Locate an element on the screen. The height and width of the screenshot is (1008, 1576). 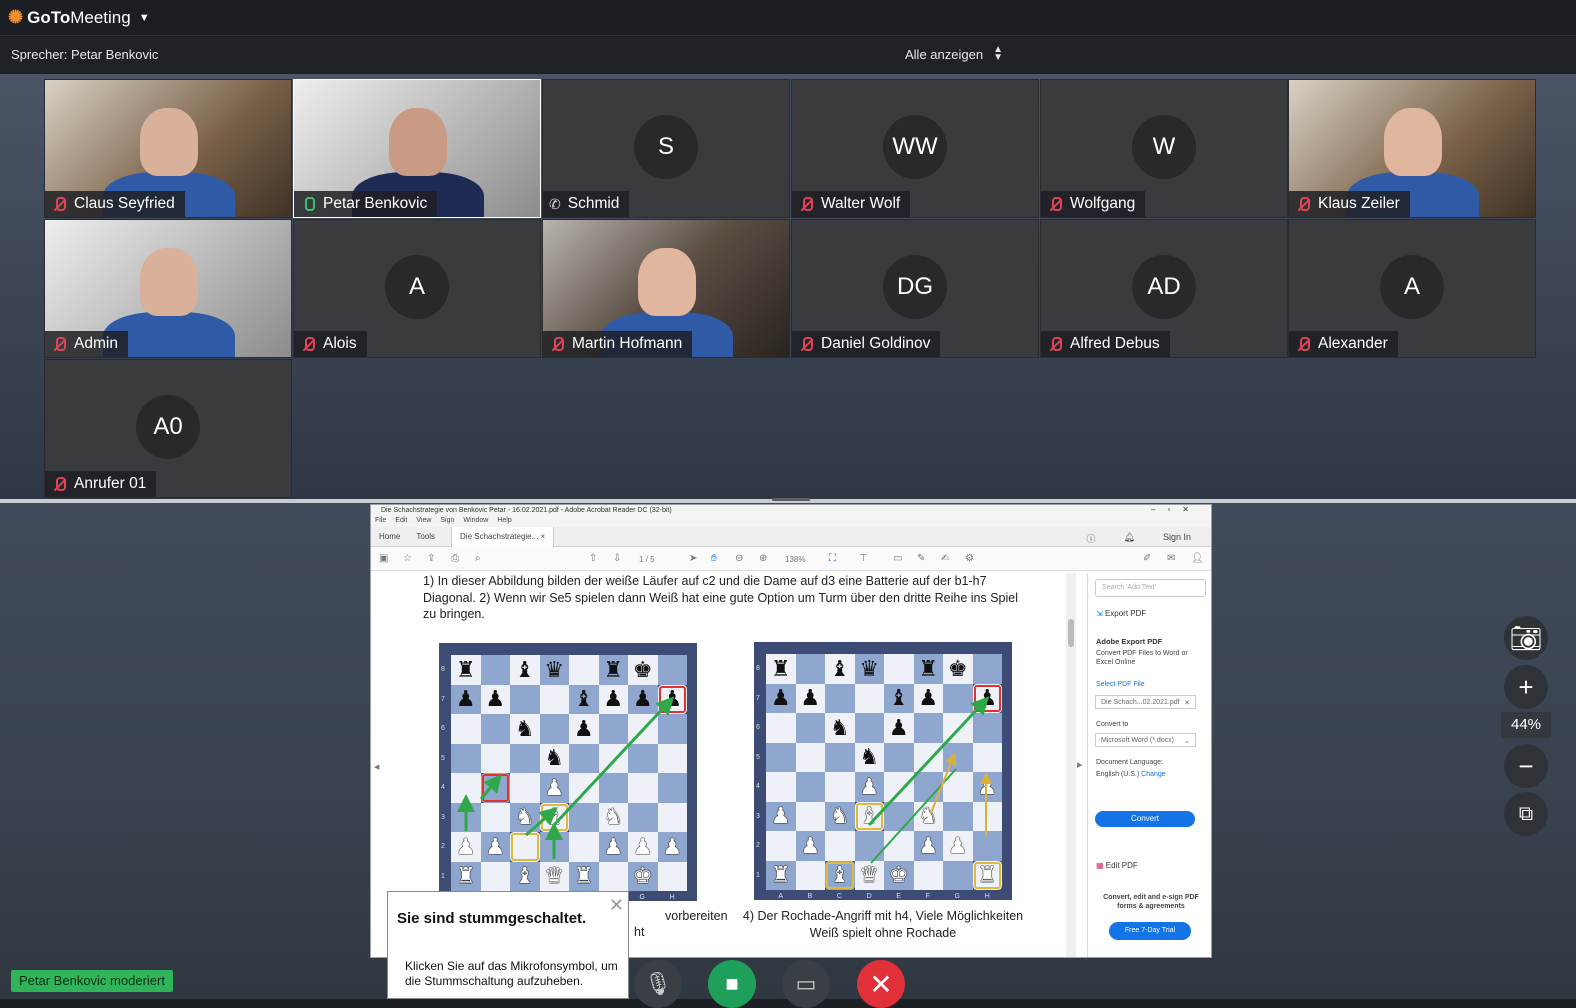
highlight-icon: ✎ is located at coordinates (921, 558).